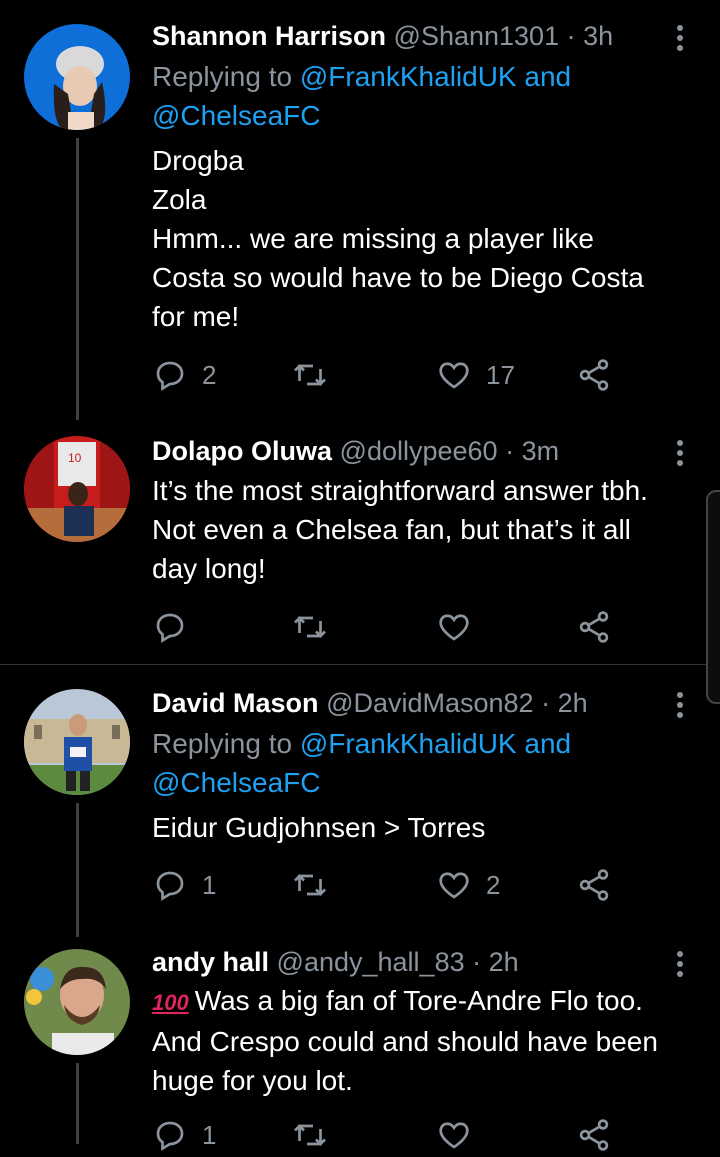  I want to click on tweet-text-line: Hmm... we are missing a player like, so click(373, 238).